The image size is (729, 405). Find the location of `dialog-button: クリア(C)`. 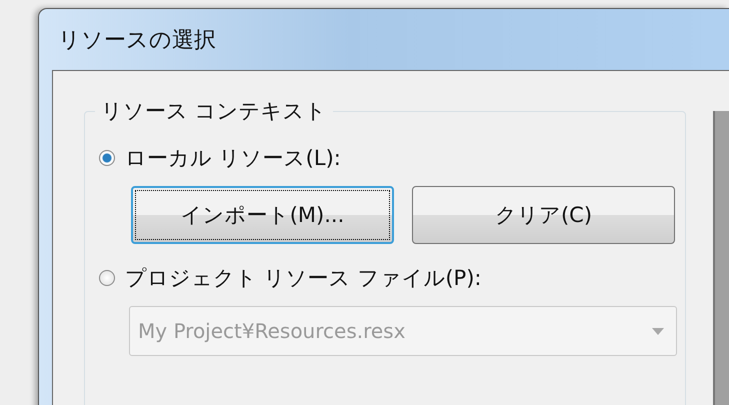

dialog-button: クリア(C) is located at coordinates (543, 215).